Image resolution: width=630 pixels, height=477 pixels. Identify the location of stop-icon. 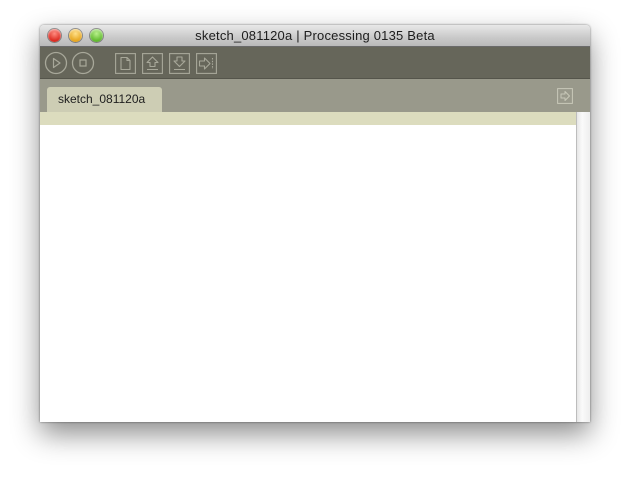
(83, 63).